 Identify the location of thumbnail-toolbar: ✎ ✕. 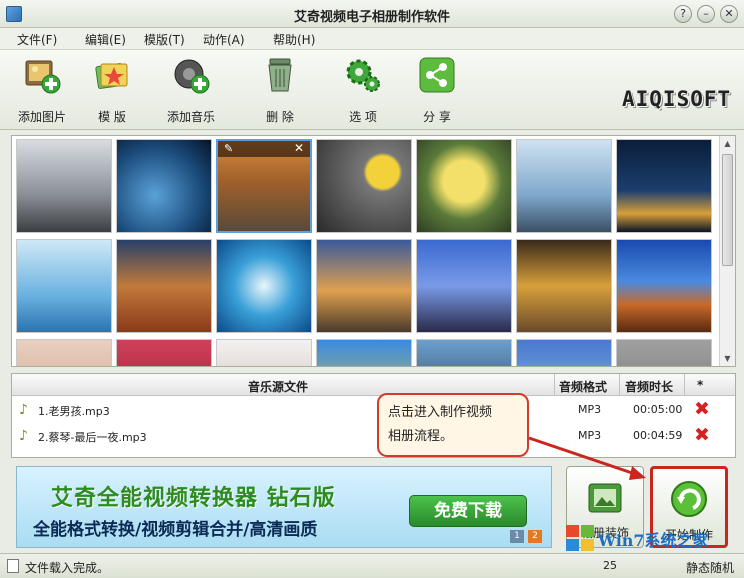
(264, 149).